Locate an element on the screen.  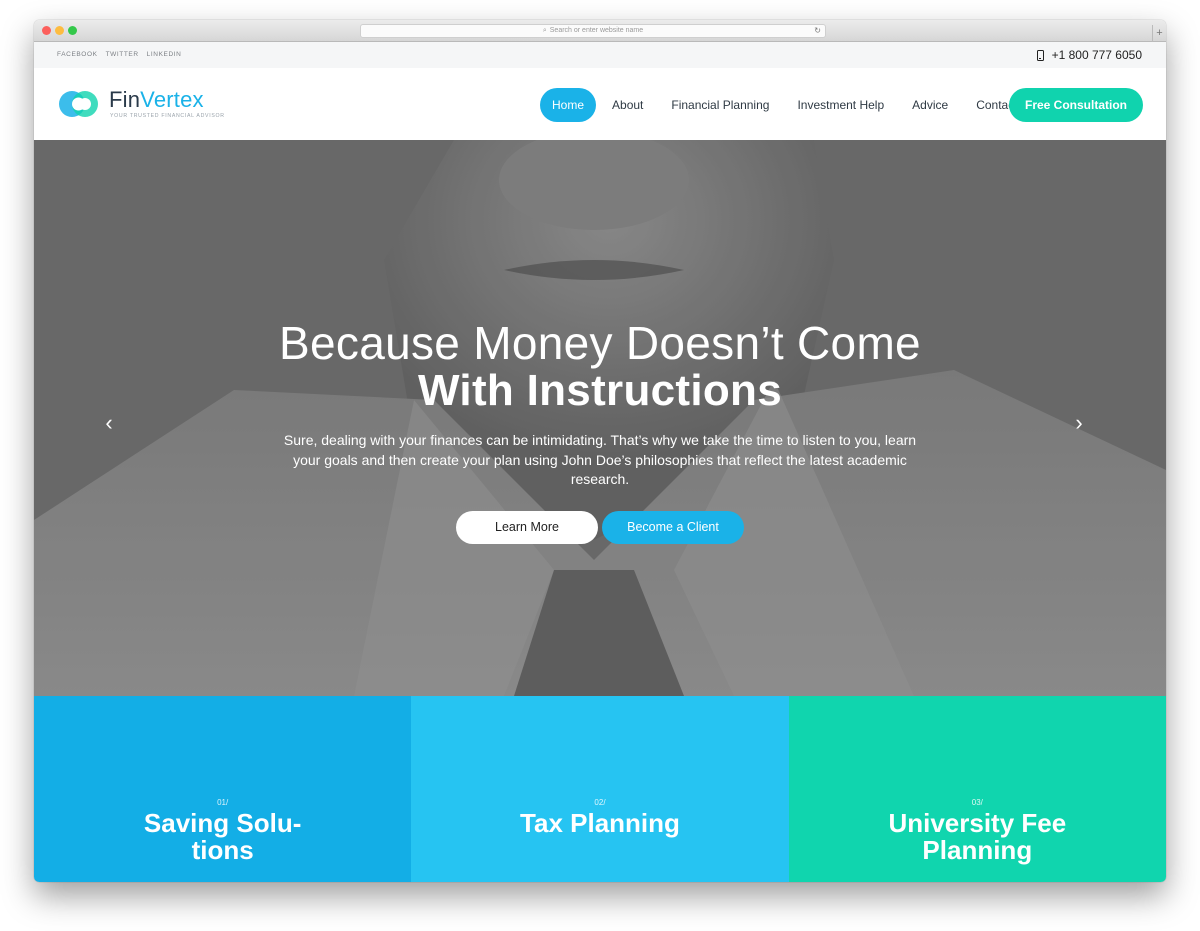
twitter-link: TWITTER is located at coordinates (122, 55).